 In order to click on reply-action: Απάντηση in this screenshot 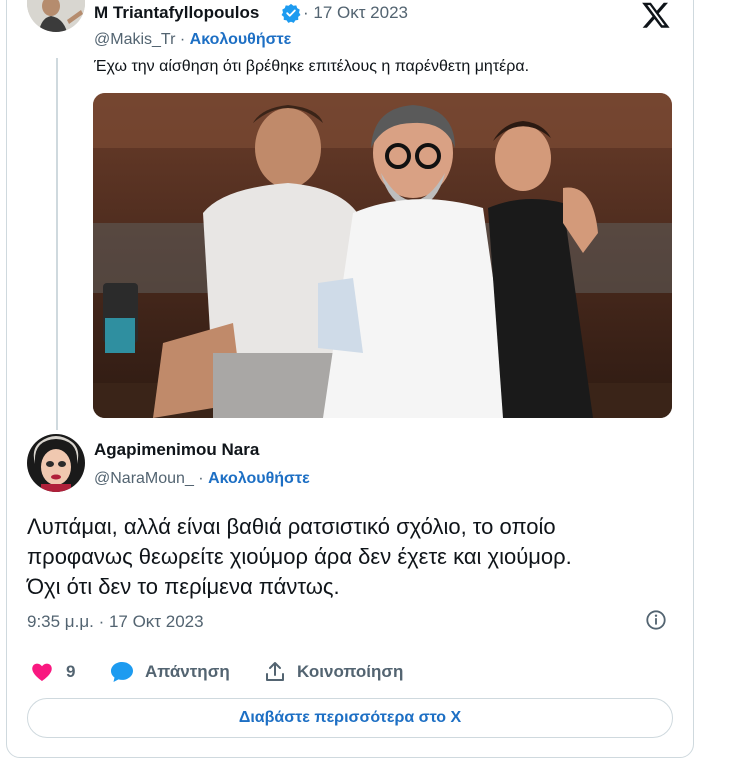, I will do `click(169, 672)`.